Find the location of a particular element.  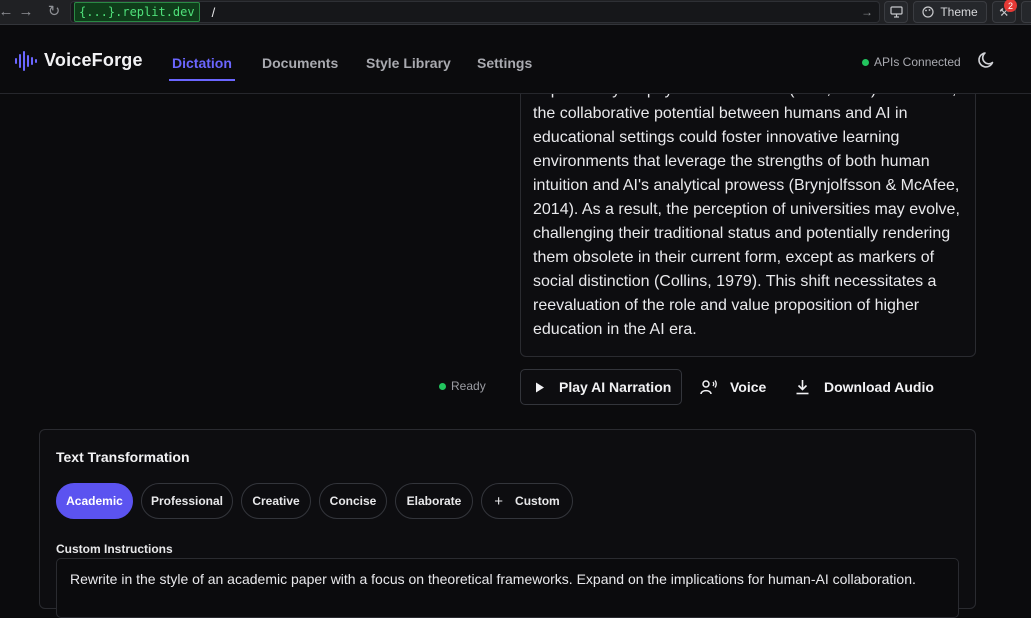

style-chip-academic: Academic is located at coordinates (94, 501).